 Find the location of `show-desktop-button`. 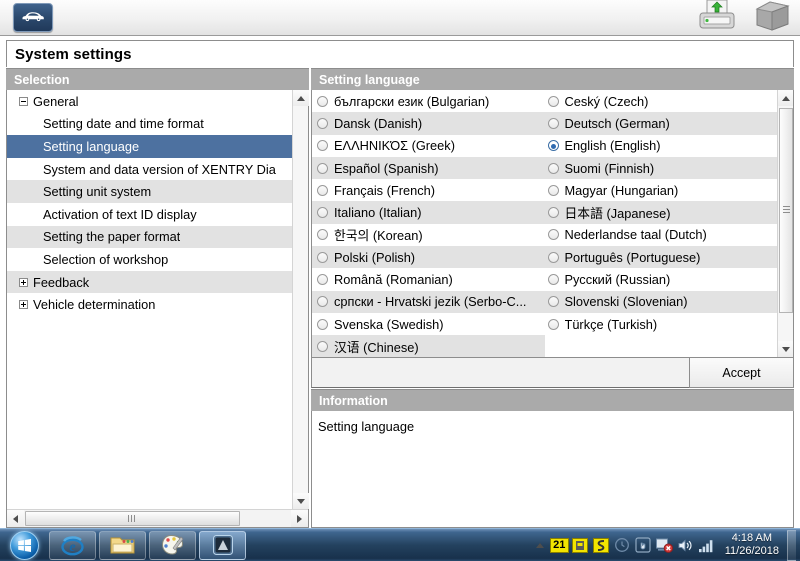

show-desktop-button is located at coordinates (791, 545).